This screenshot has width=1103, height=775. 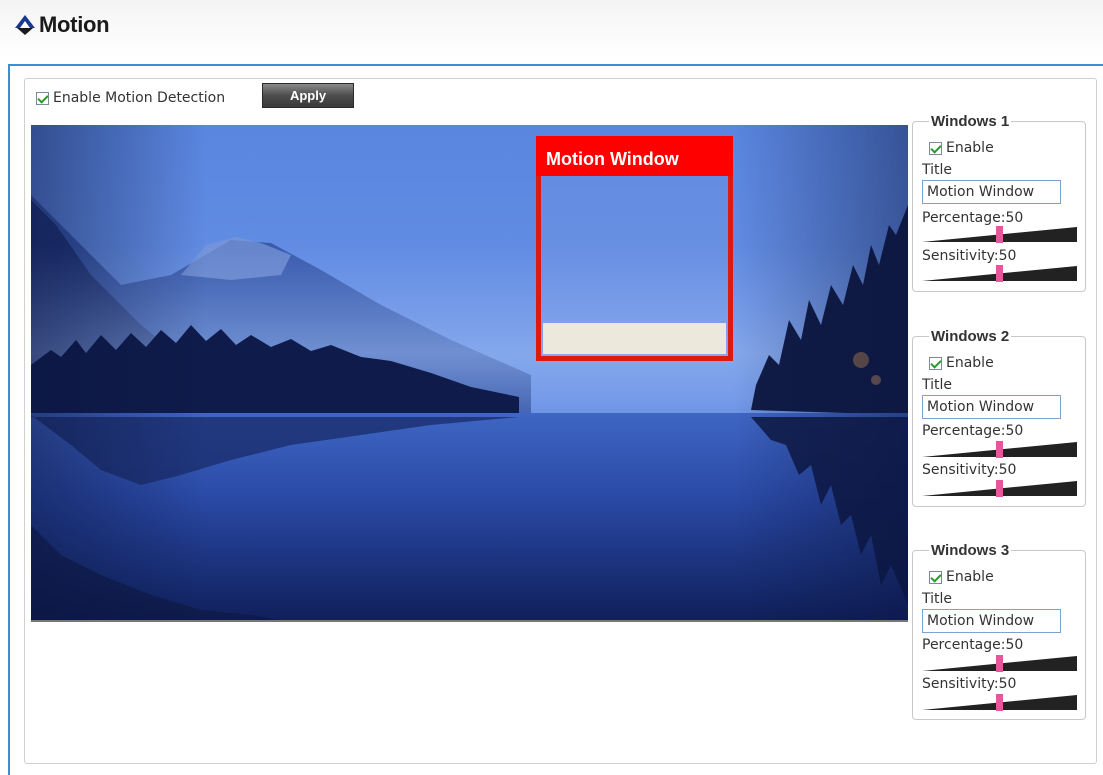 I want to click on motion-window-overlay: Motion Window, so click(x=634, y=248).